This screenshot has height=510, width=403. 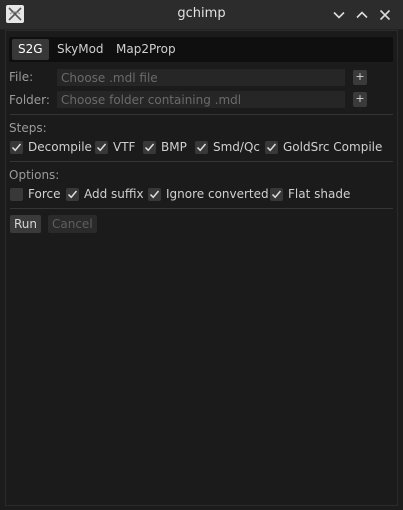 I want to click on option-add-suffix-checkbox: Add suffix, so click(x=105, y=194).